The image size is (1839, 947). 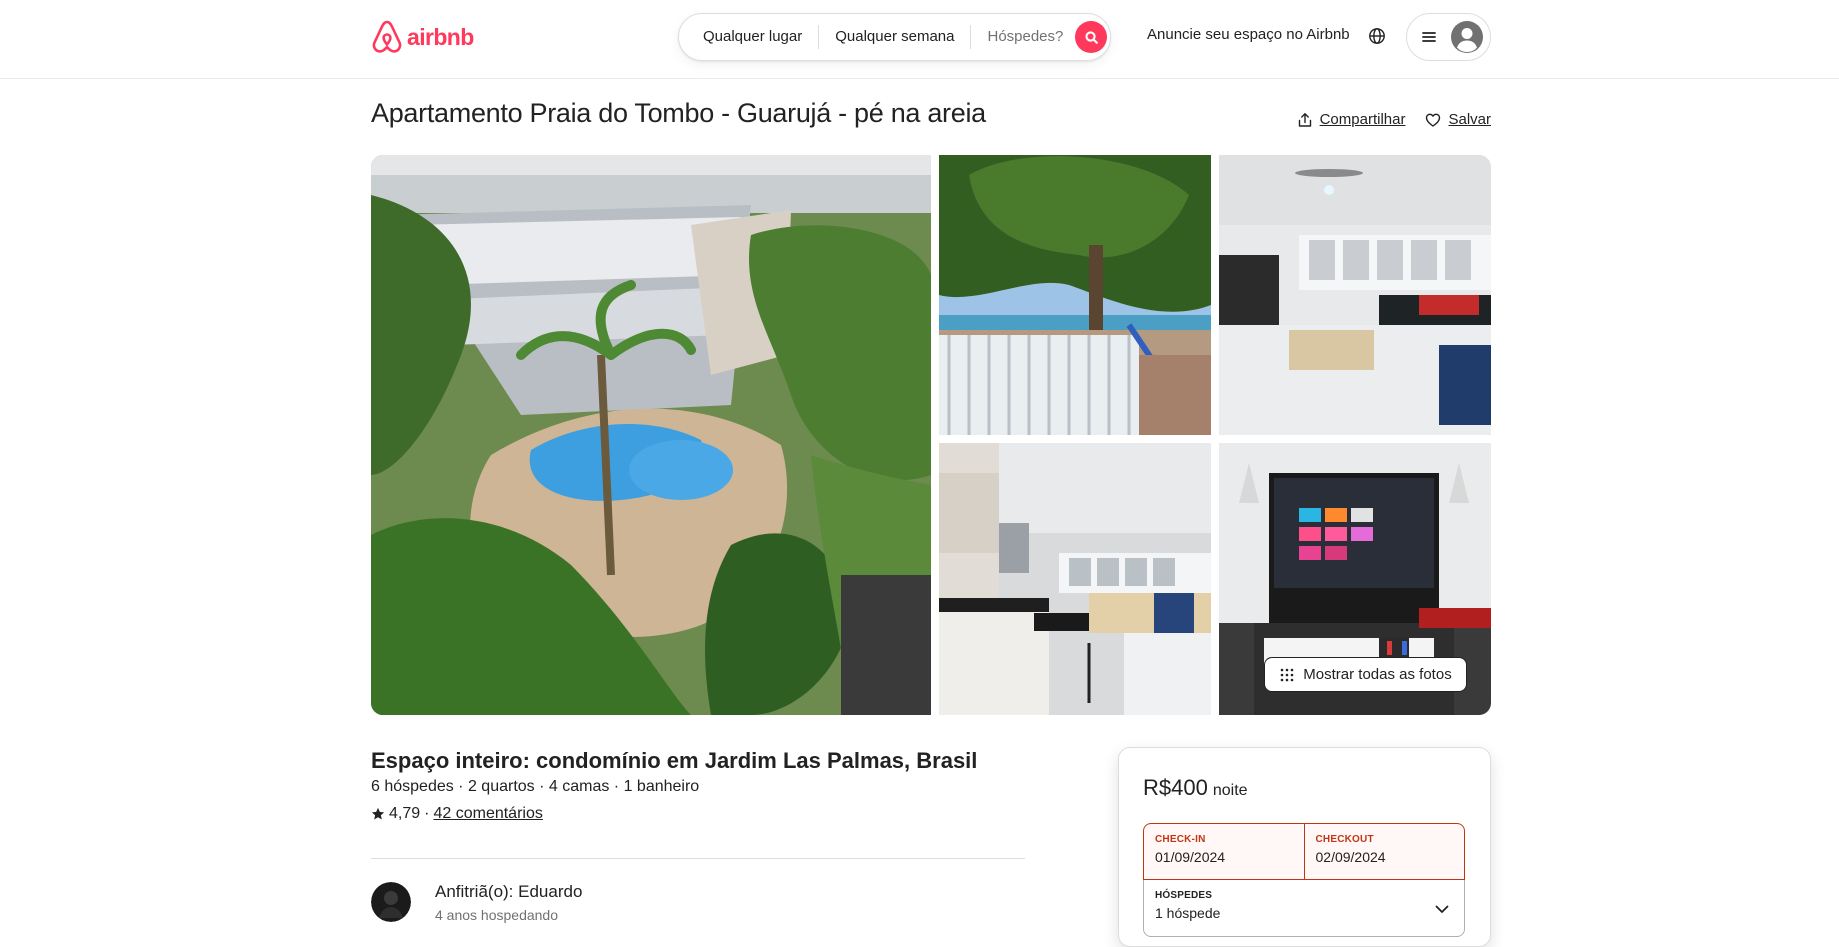 I want to click on globe-icon, so click(x=1377, y=36).